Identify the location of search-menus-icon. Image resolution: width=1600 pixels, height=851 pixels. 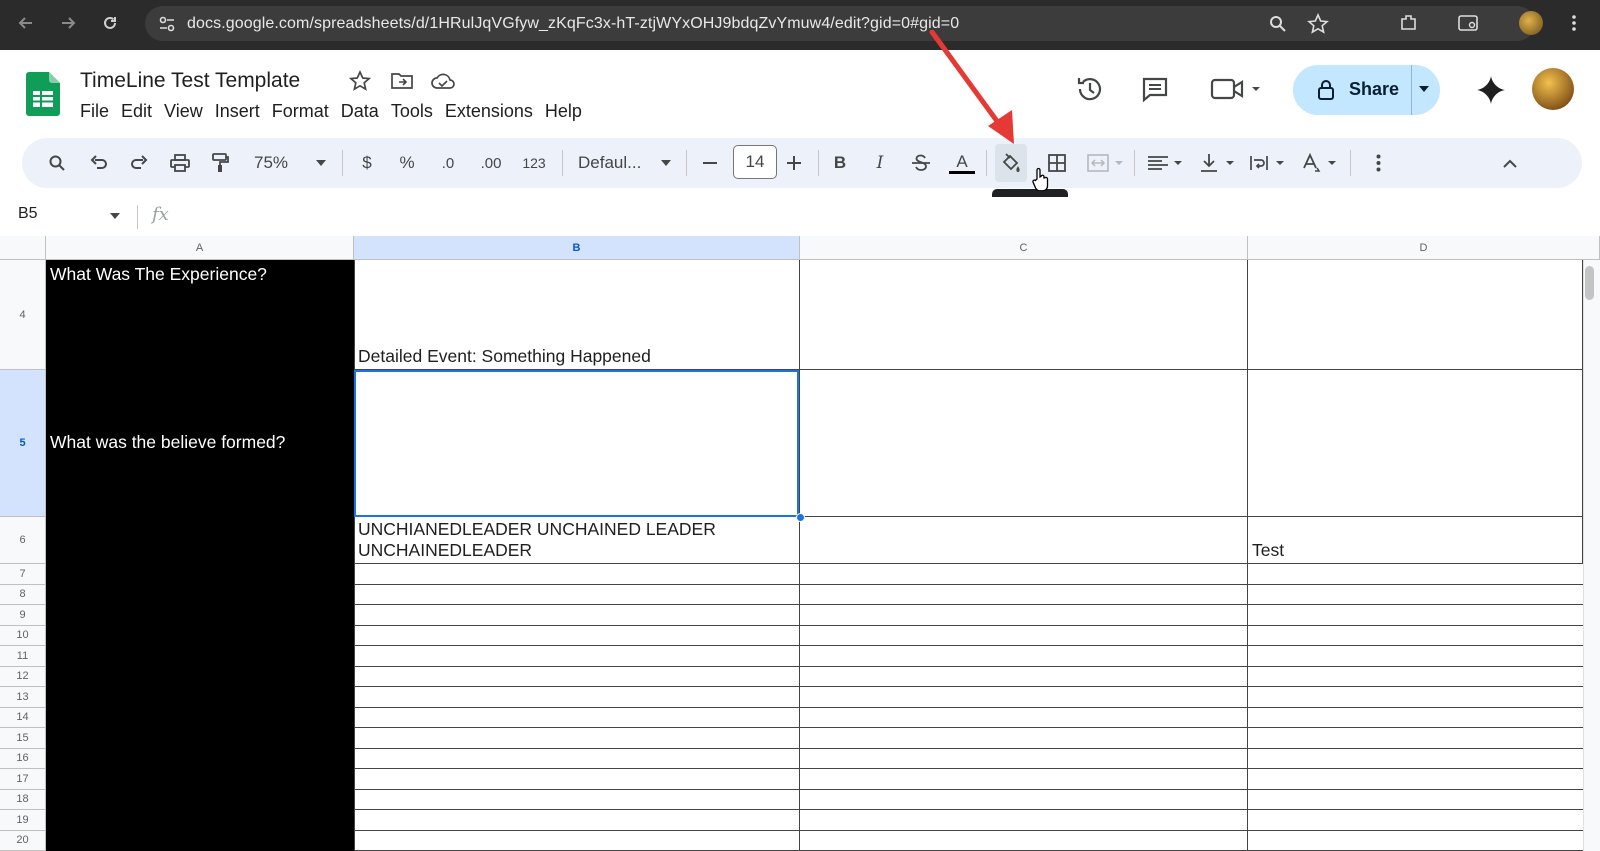
(57, 163).